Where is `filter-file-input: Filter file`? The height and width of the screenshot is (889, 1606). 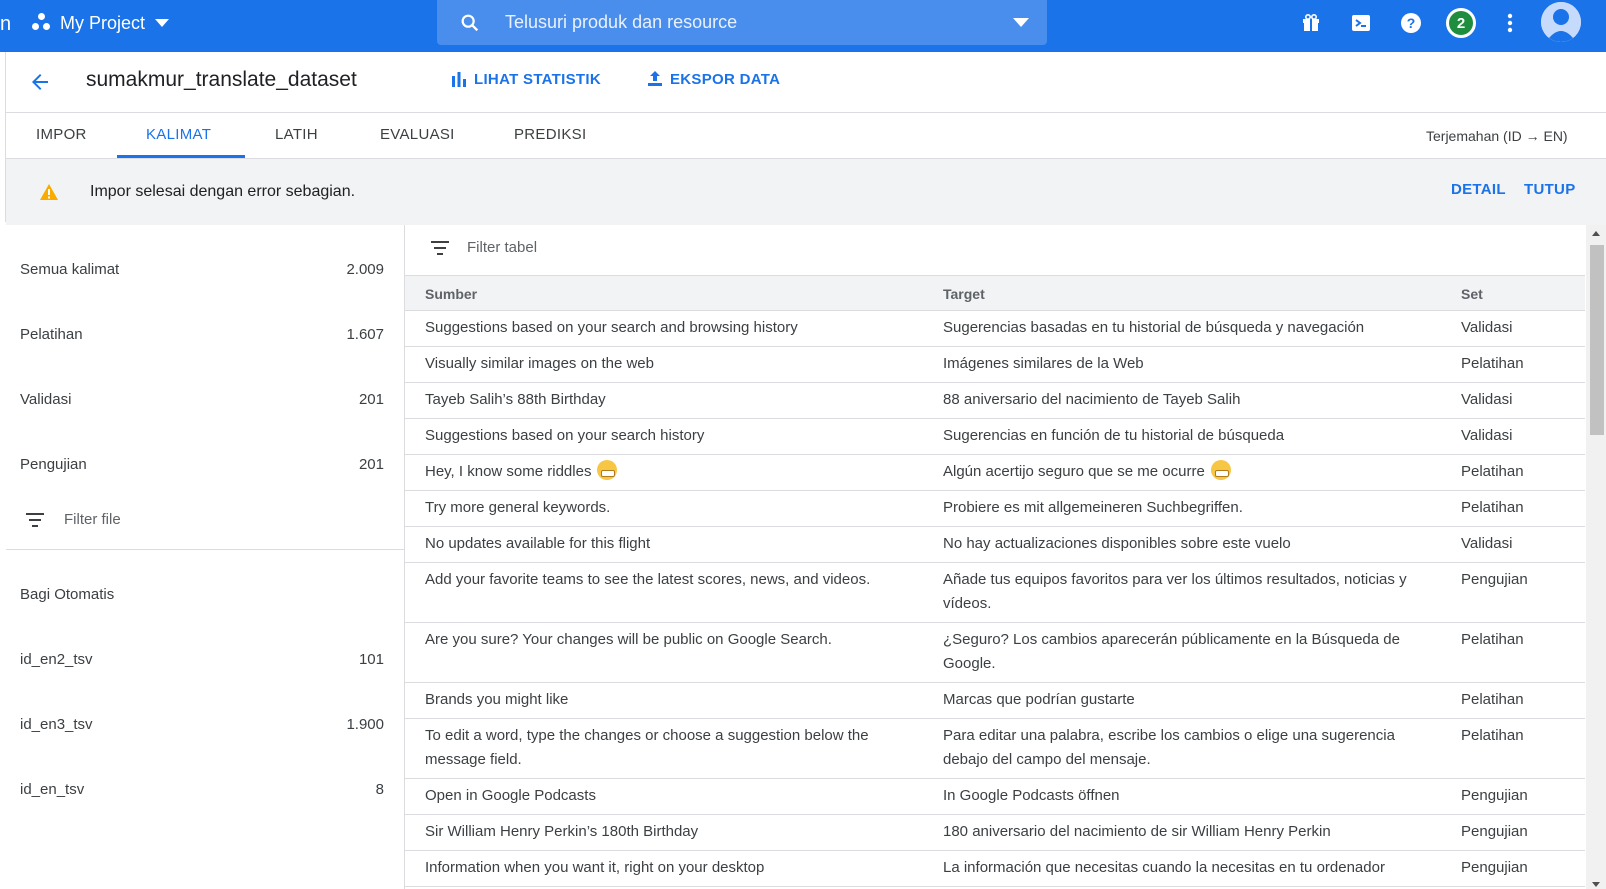 filter-file-input: Filter file is located at coordinates (73, 519).